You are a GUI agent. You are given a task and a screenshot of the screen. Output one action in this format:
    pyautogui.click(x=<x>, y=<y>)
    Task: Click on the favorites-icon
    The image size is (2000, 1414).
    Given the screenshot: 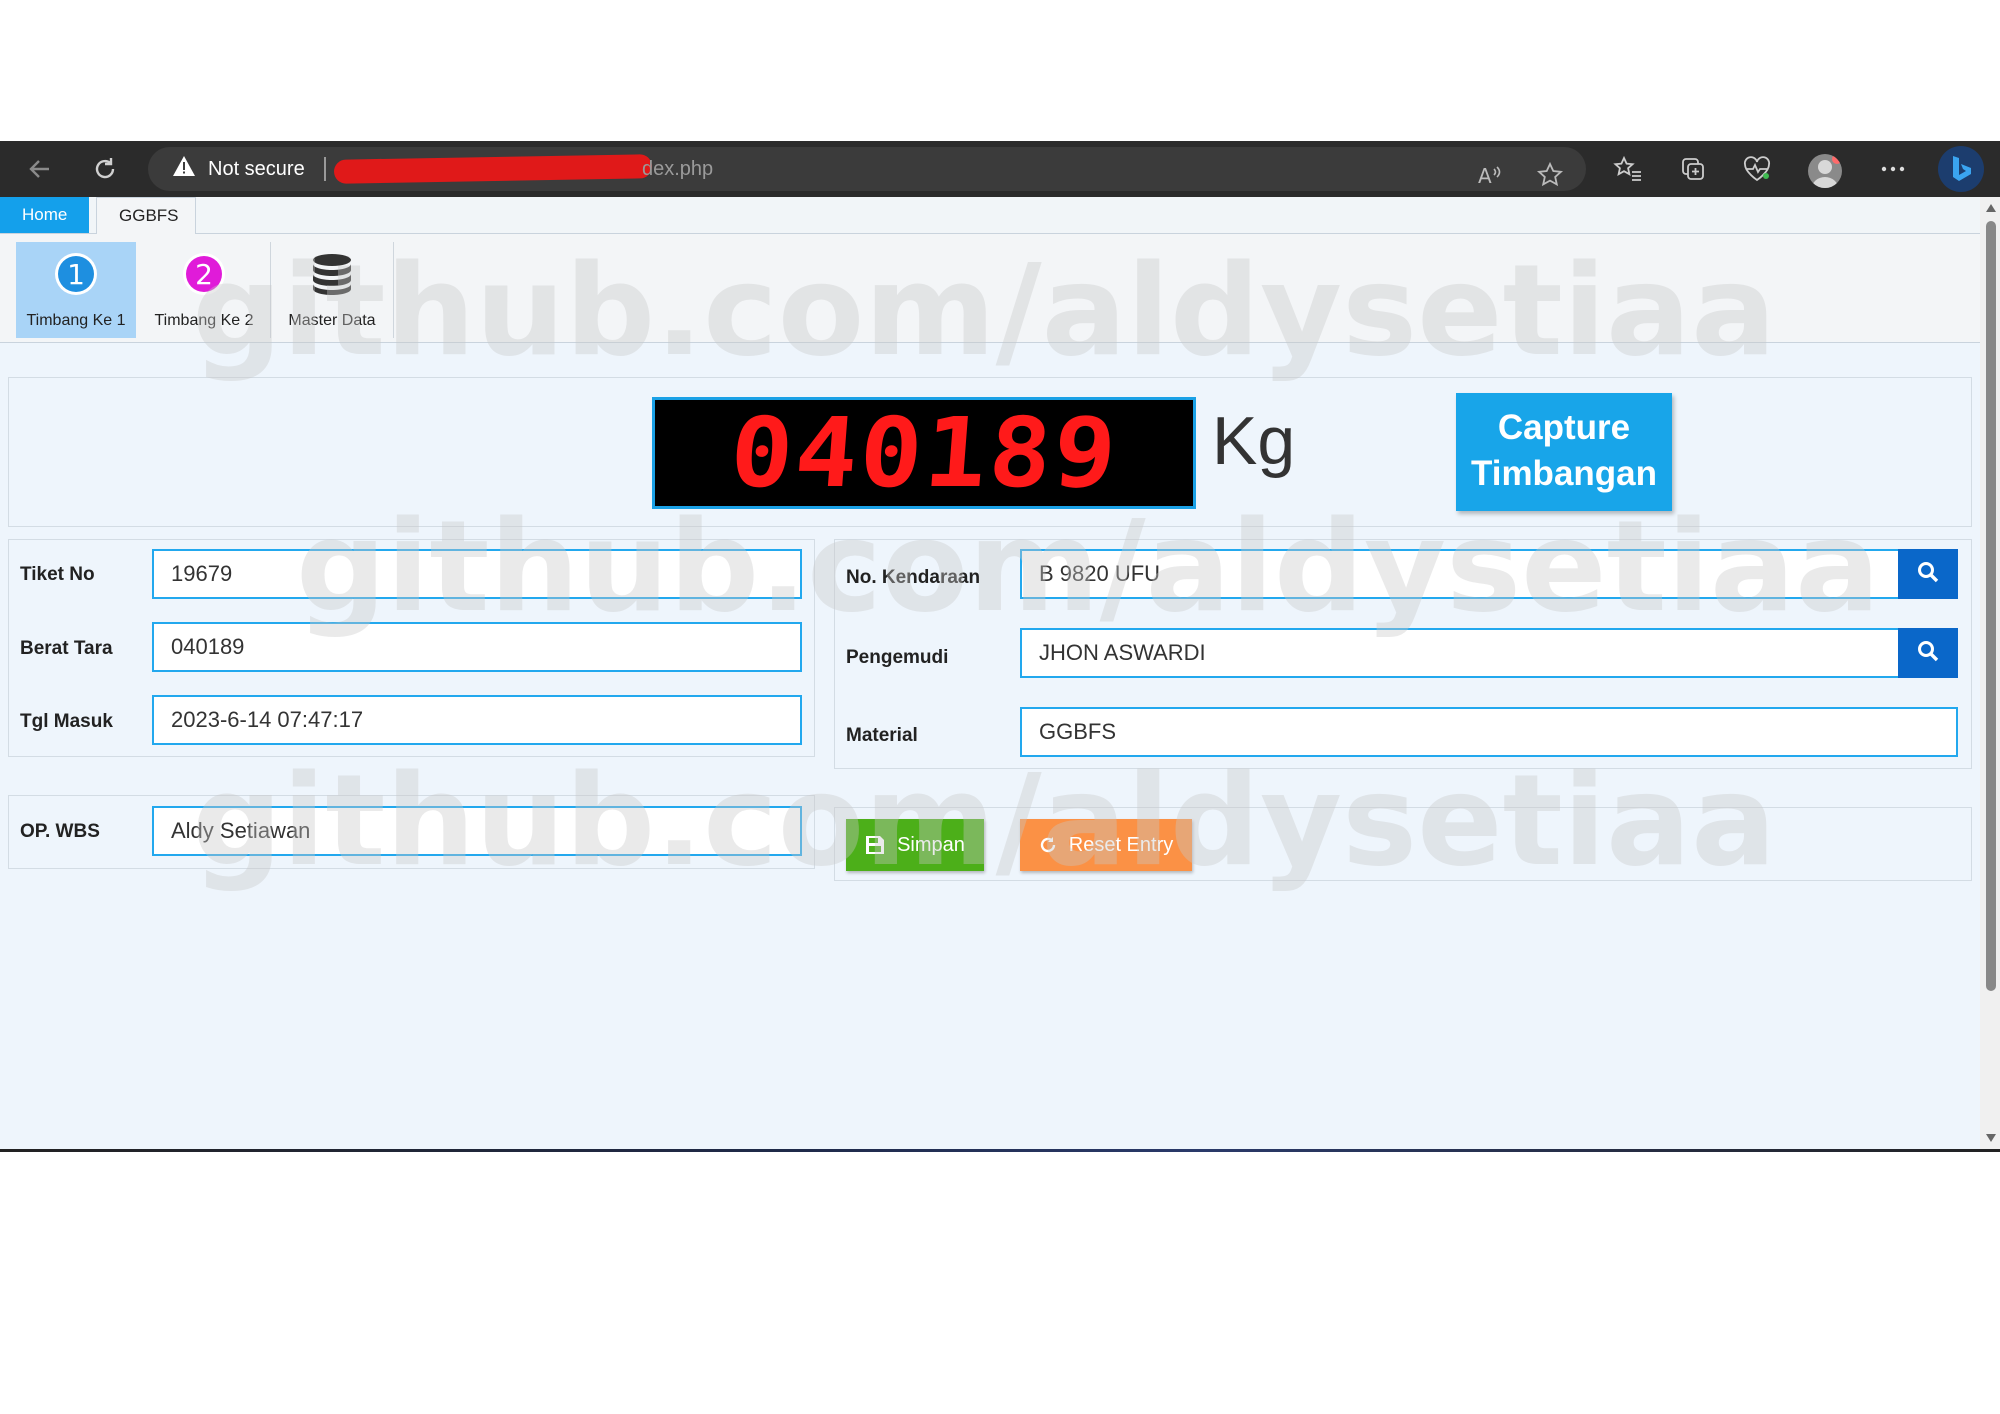 What is the action you would take?
    pyautogui.click(x=1628, y=169)
    